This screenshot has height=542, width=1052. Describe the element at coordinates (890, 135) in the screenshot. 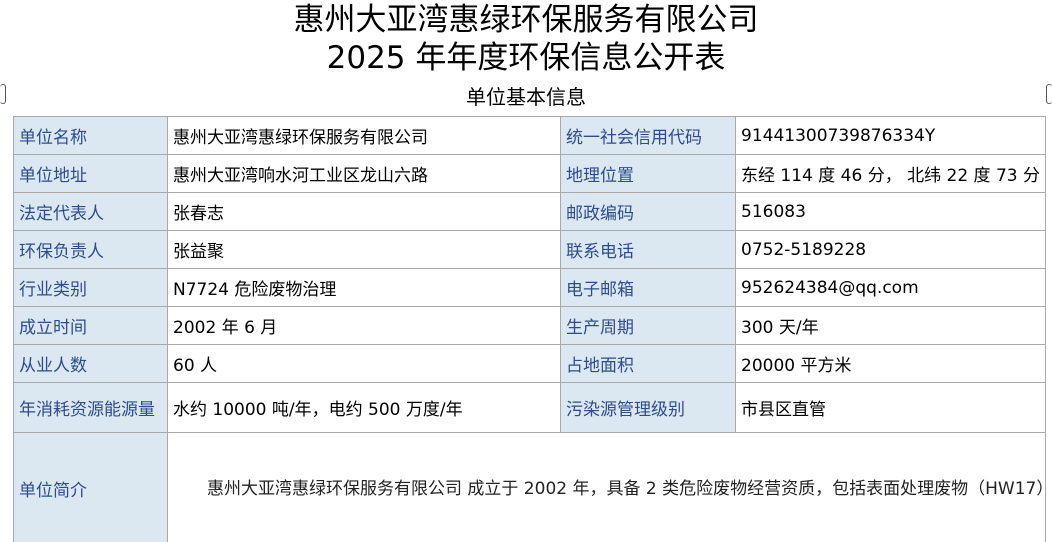

I see `value-credit-code: 91441300739876334Y` at that location.